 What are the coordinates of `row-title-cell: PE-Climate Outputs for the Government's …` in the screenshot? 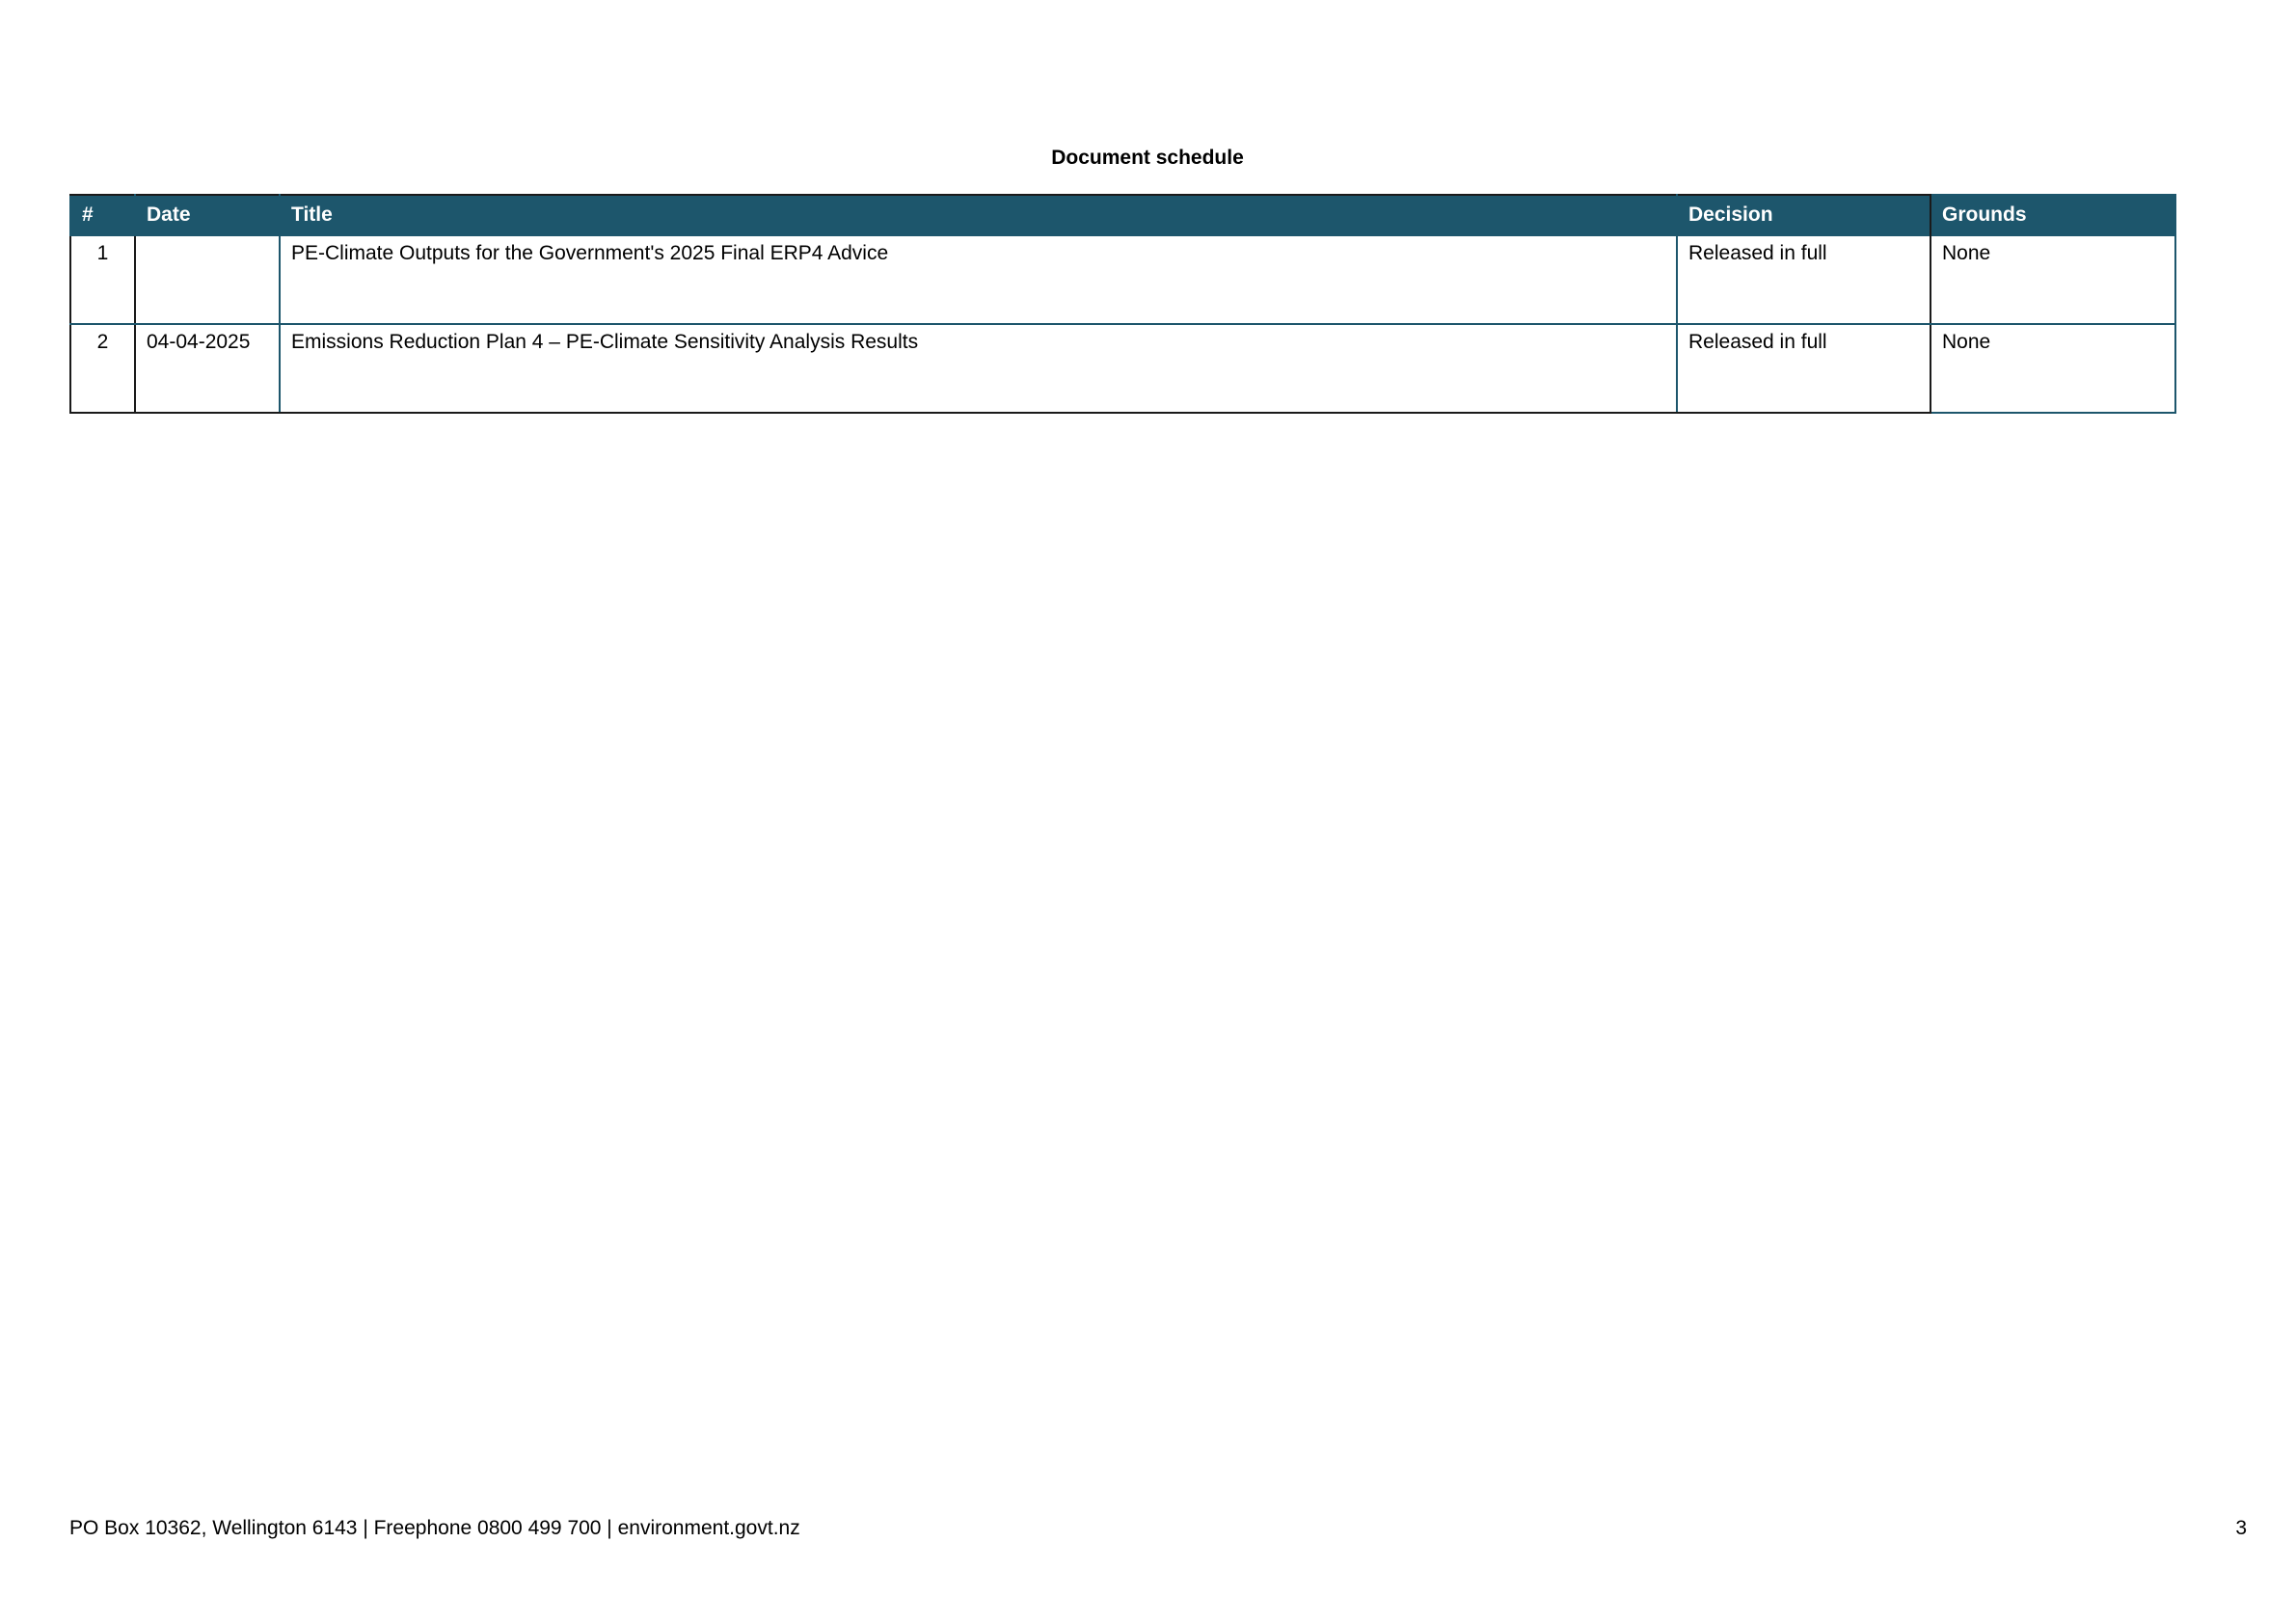 It's located at (978, 279).